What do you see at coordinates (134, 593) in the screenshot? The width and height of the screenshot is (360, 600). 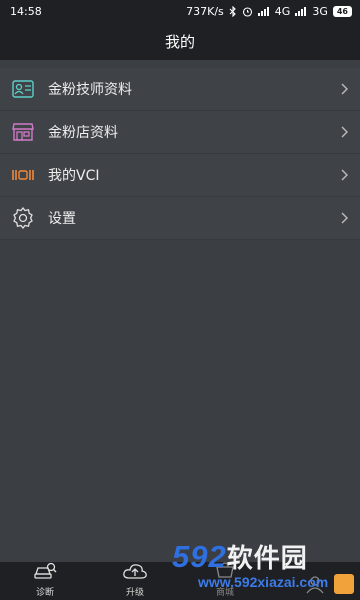 I see `tab-label: 升级` at bounding box center [134, 593].